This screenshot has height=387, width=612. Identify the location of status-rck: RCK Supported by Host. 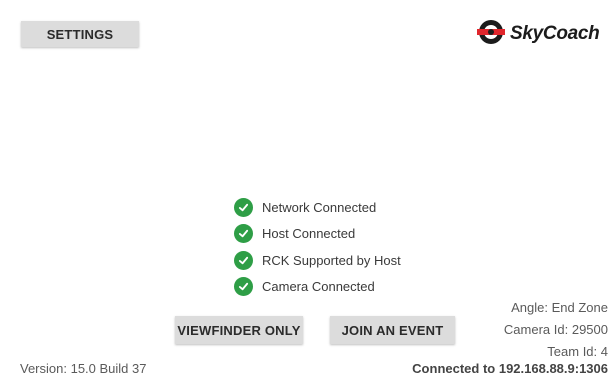
(317, 260).